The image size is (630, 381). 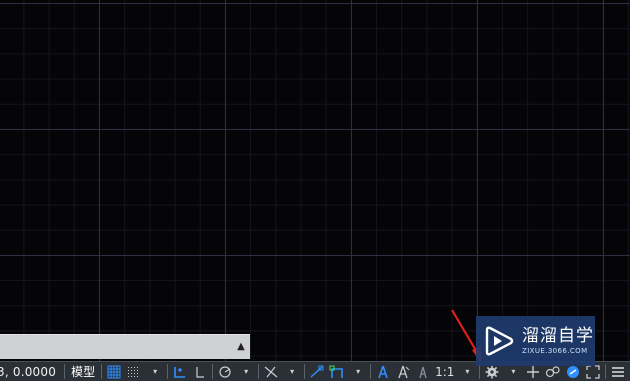 What do you see at coordinates (271, 372) in the screenshot?
I see `isodraft-icon` at bounding box center [271, 372].